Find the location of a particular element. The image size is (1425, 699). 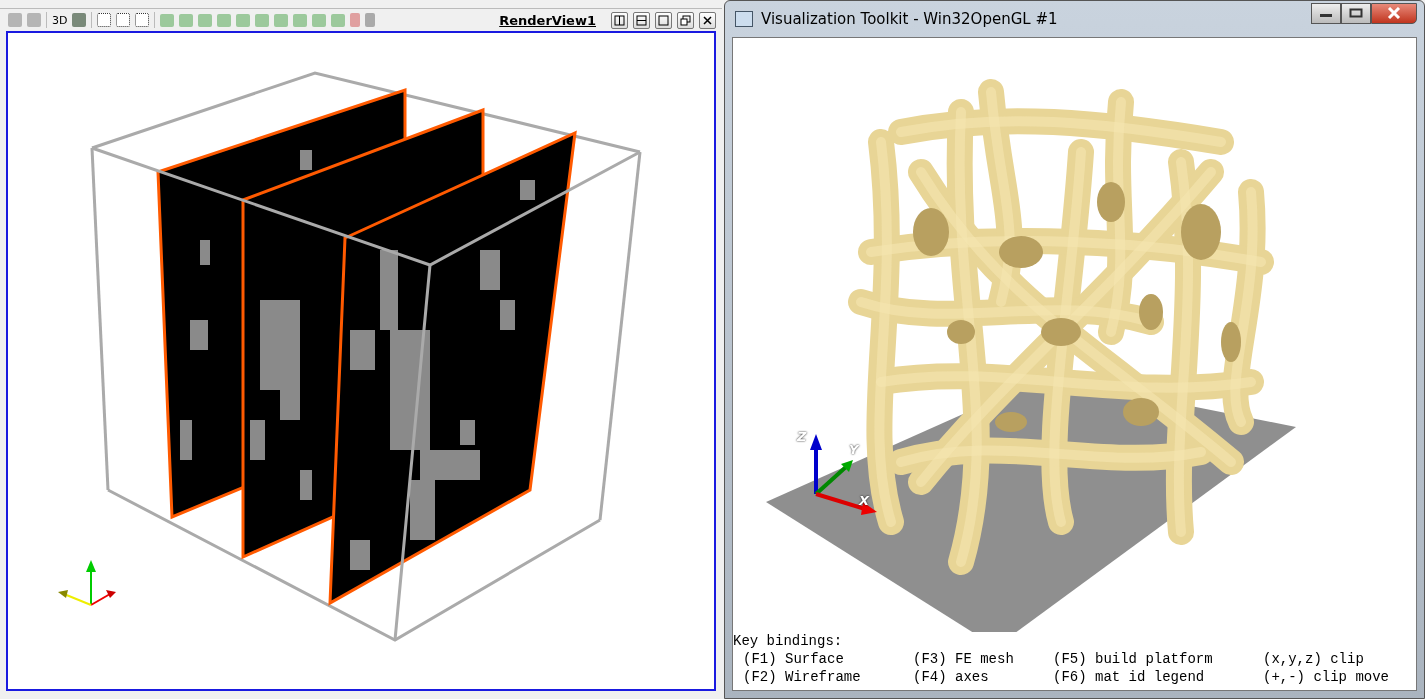

3d-button: 3D is located at coordinates (60, 20).